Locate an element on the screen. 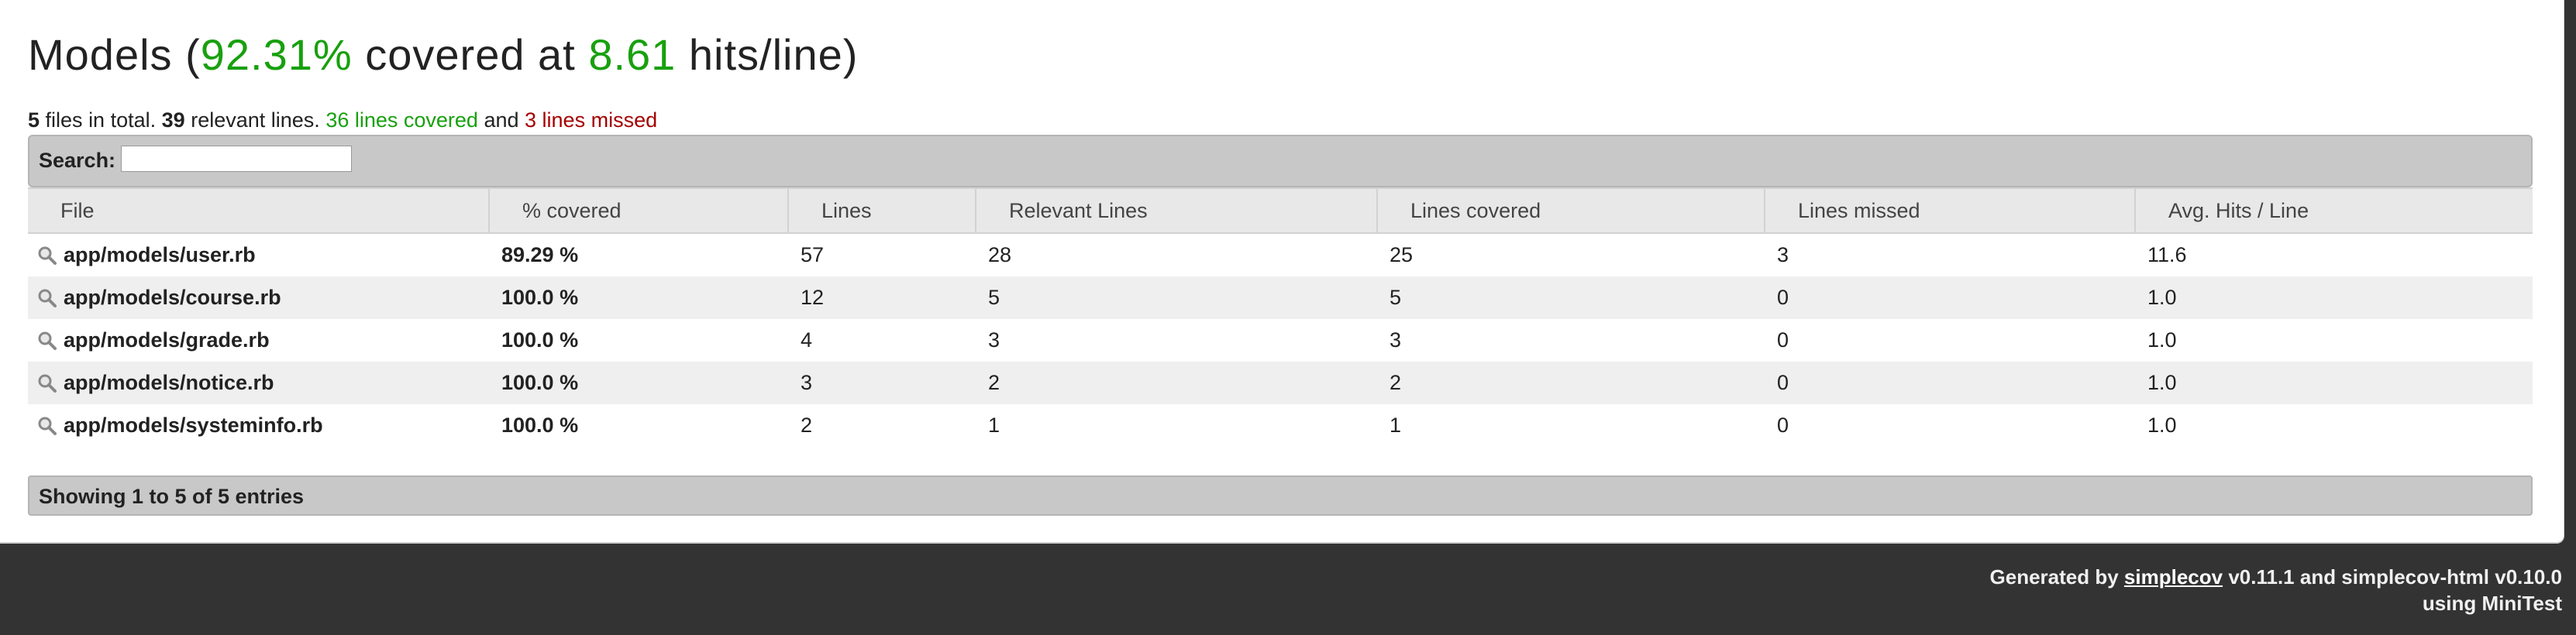 The height and width of the screenshot is (635, 2576). lines-cell: 4 is located at coordinates (882, 340).